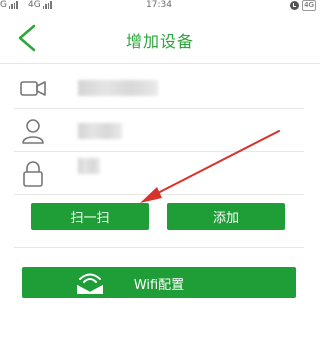  I want to click on camera-icon, so click(33, 88).